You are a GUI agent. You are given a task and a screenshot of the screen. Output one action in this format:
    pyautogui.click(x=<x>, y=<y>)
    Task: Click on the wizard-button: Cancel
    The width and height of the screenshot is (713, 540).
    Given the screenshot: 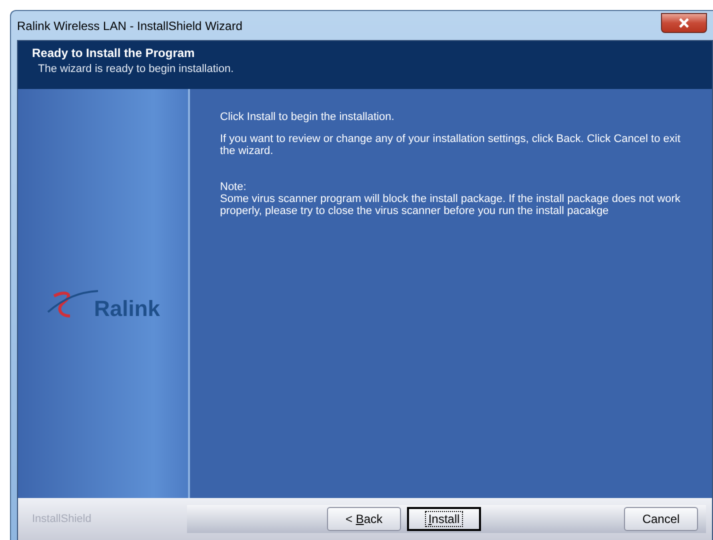 What is the action you would take?
    pyautogui.click(x=661, y=519)
    